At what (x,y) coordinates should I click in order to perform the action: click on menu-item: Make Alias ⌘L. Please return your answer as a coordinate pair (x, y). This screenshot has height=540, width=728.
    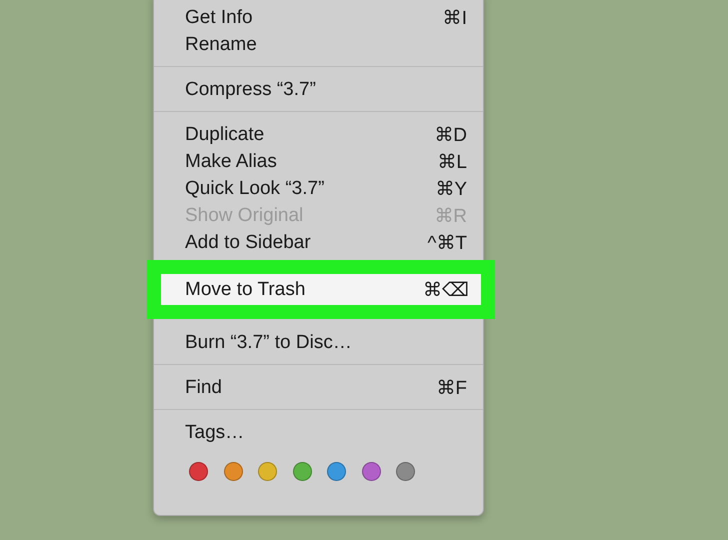
    Looking at the image, I should click on (318, 161).